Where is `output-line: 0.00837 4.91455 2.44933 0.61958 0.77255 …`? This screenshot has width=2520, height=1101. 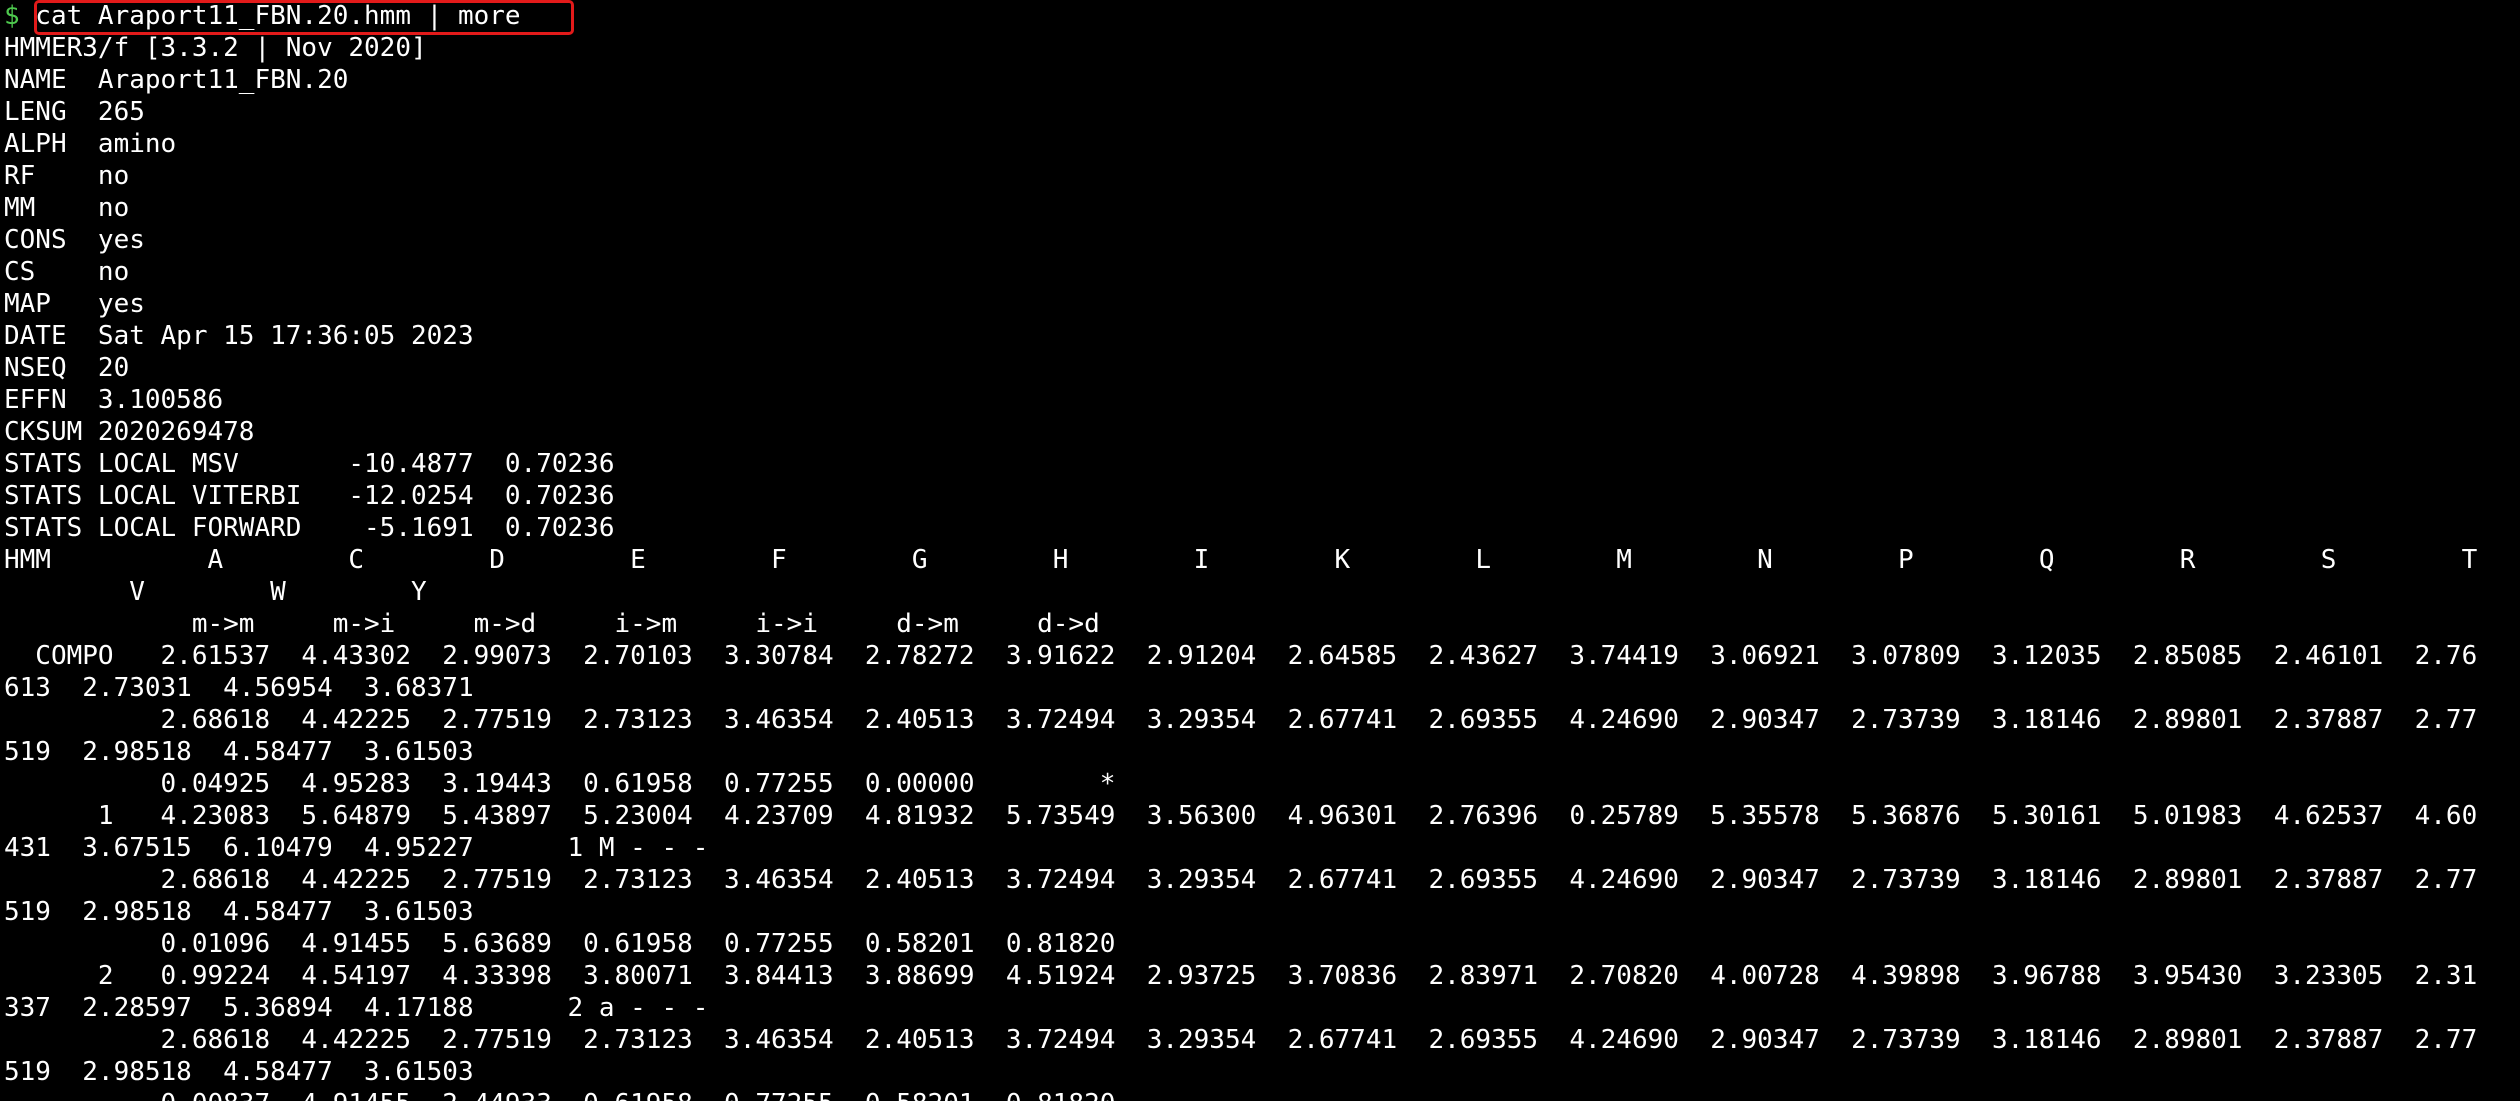 output-line: 0.00837 4.91455 2.44933 0.61958 0.77255 … is located at coordinates (1260, 1094).